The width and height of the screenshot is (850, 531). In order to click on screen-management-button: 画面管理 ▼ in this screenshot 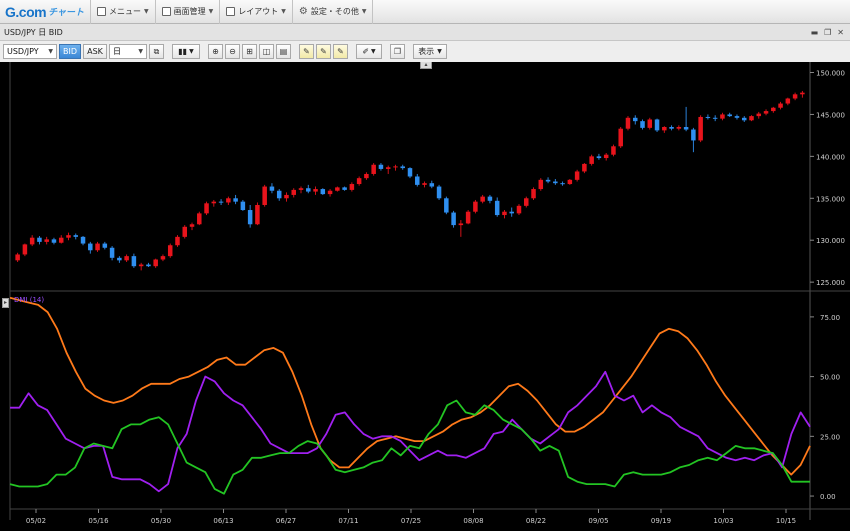, I will do `click(187, 12)`.